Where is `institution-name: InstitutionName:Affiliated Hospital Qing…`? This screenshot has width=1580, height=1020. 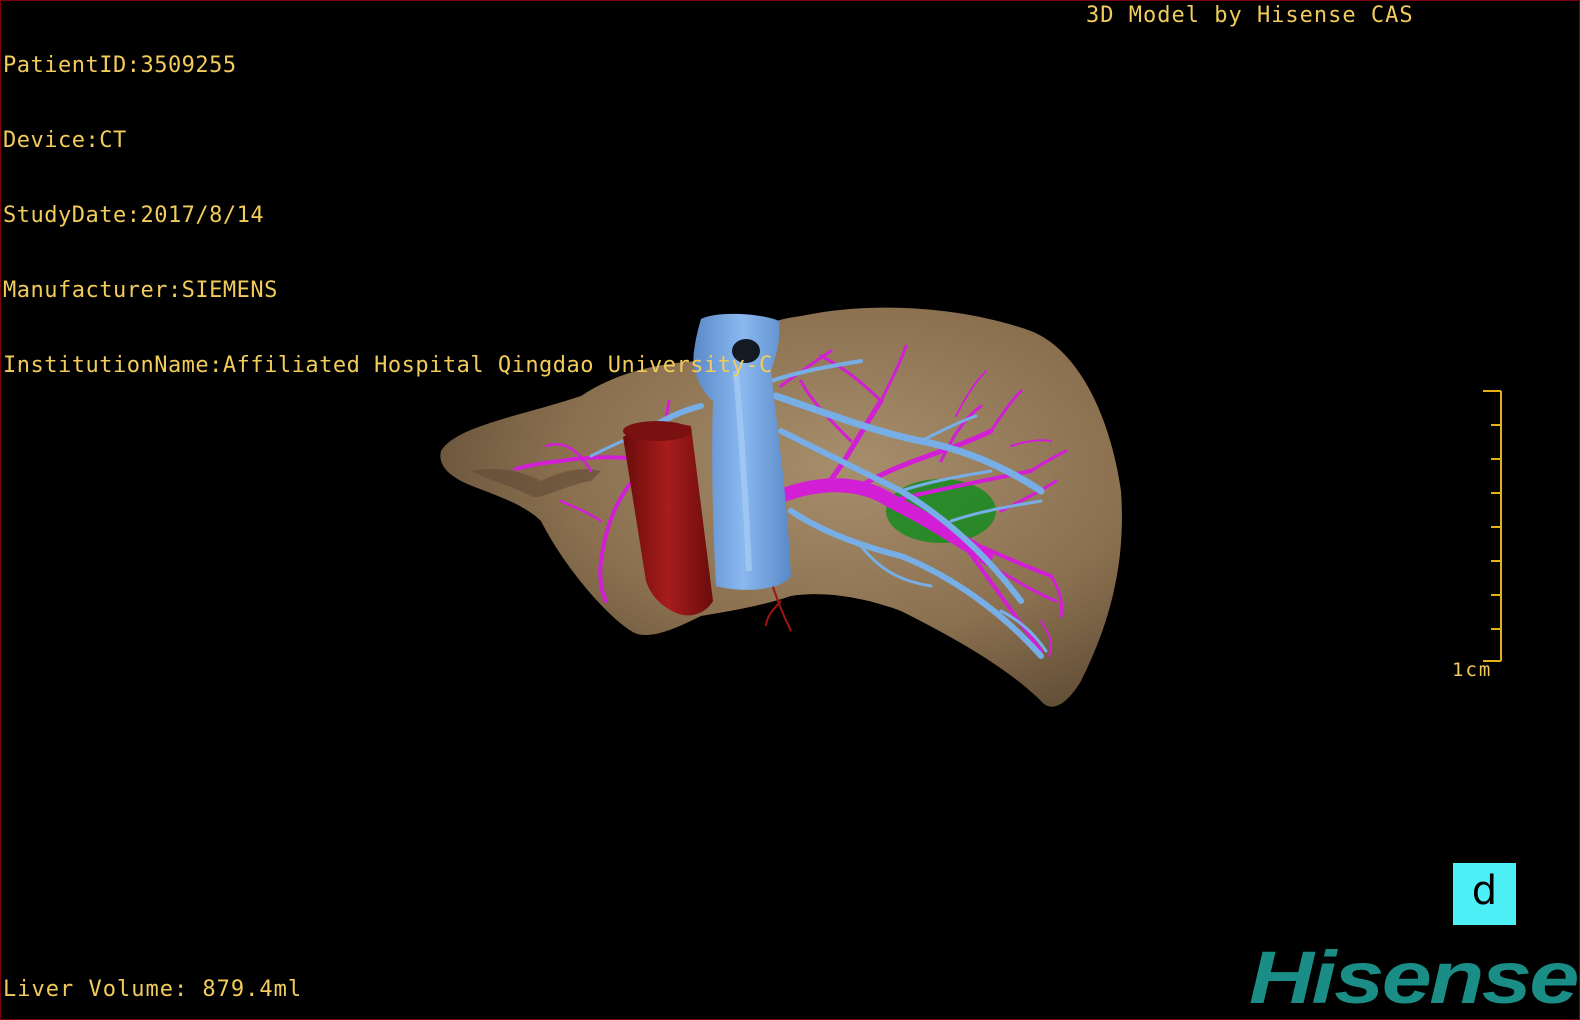 institution-name: InstitutionName:Affiliated Hospital Qing… is located at coordinates (388, 365).